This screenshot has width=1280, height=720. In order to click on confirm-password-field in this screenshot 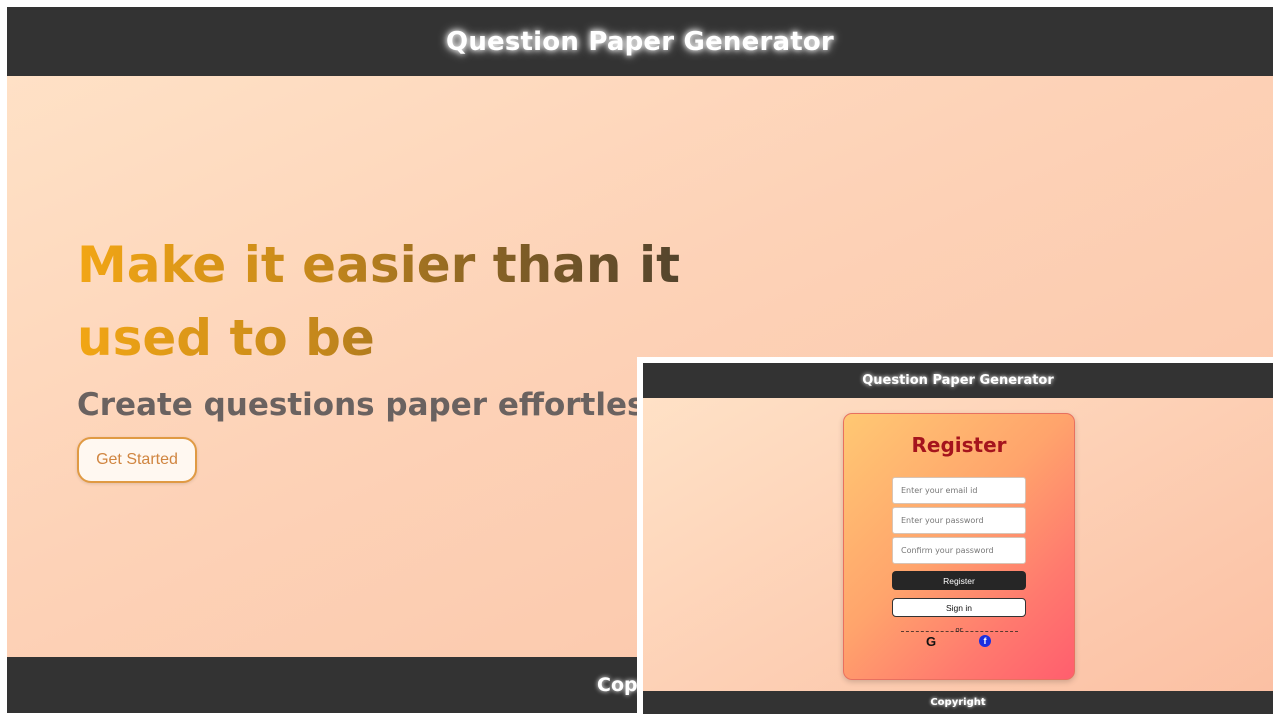, I will do `click(959, 550)`.